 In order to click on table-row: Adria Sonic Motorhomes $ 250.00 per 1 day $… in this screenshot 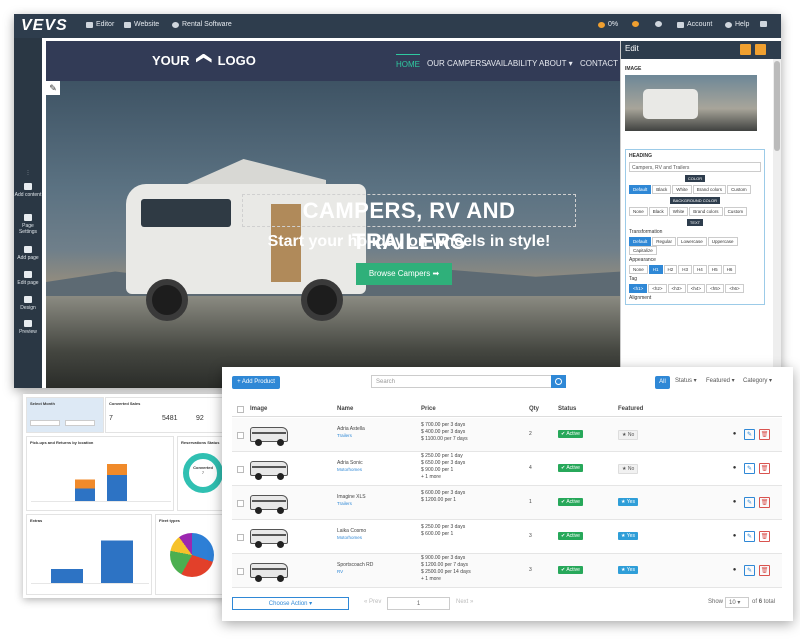, I will do `click(507, 469)`.